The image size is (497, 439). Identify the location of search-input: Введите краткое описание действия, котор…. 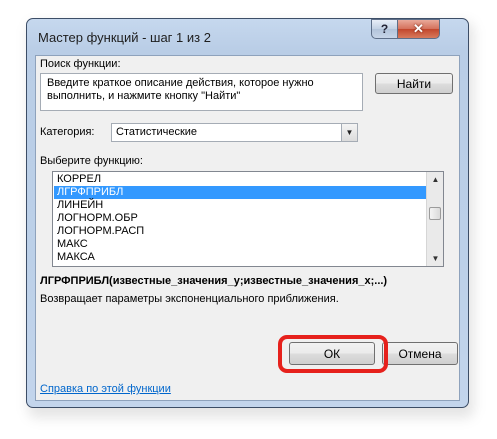
(201, 92).